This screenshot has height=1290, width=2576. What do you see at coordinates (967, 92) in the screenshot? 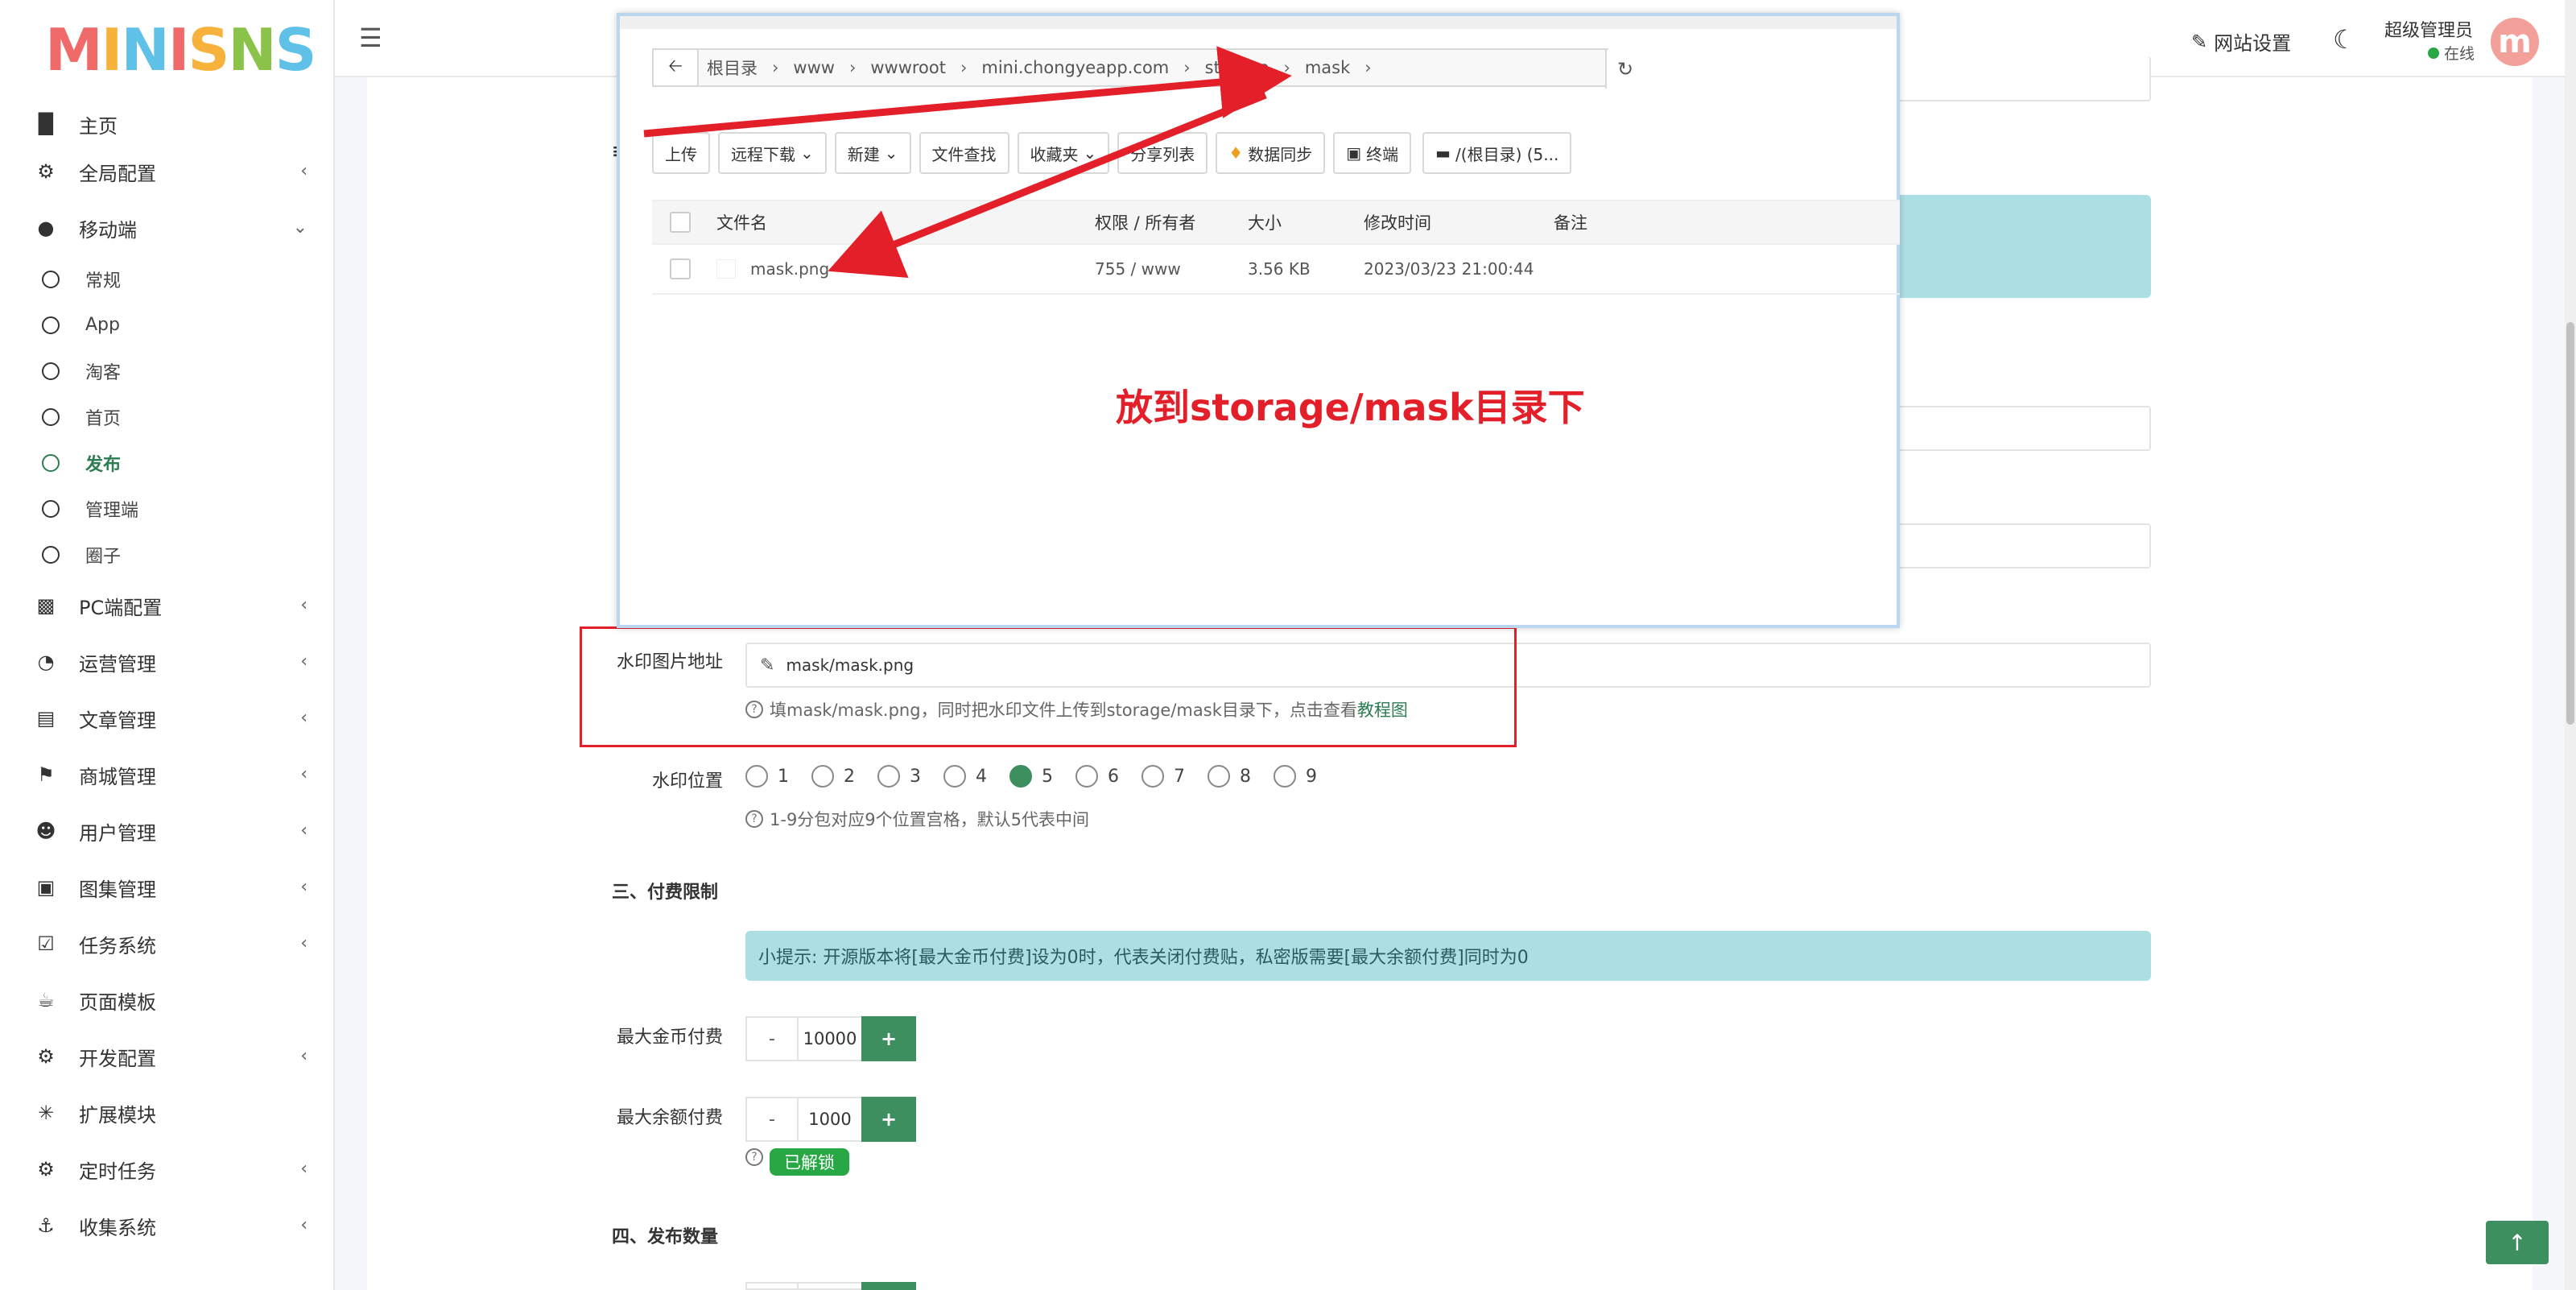
I see `arrow-to-mask-folder` at bounding box center [967, 92].